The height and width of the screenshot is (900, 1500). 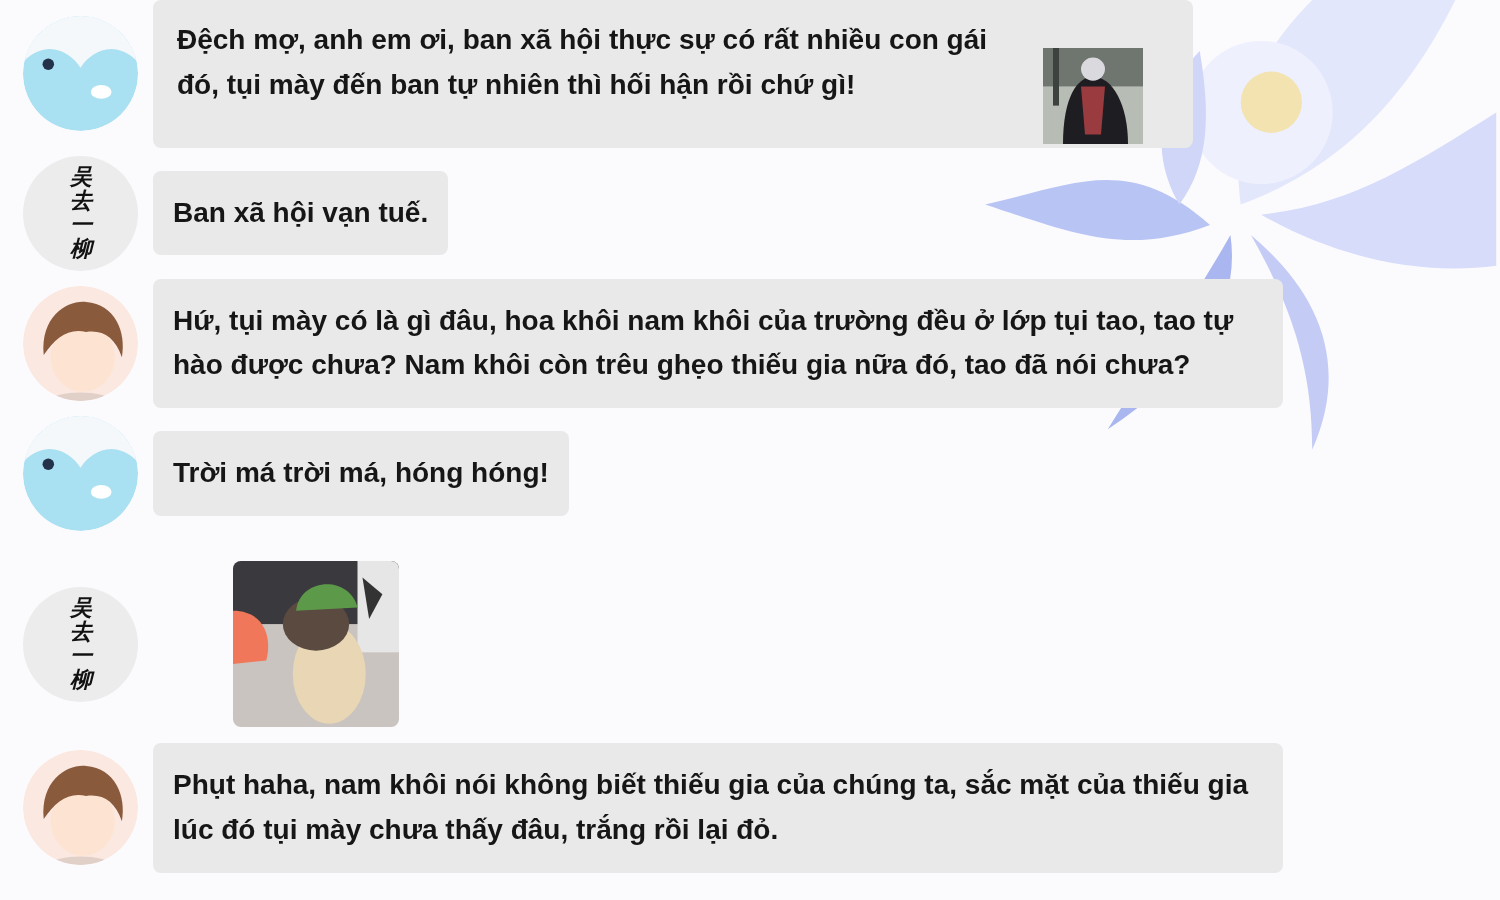 I want to click on message-text: Ban xã hội vạn tuế., so click(x=301, y=212).